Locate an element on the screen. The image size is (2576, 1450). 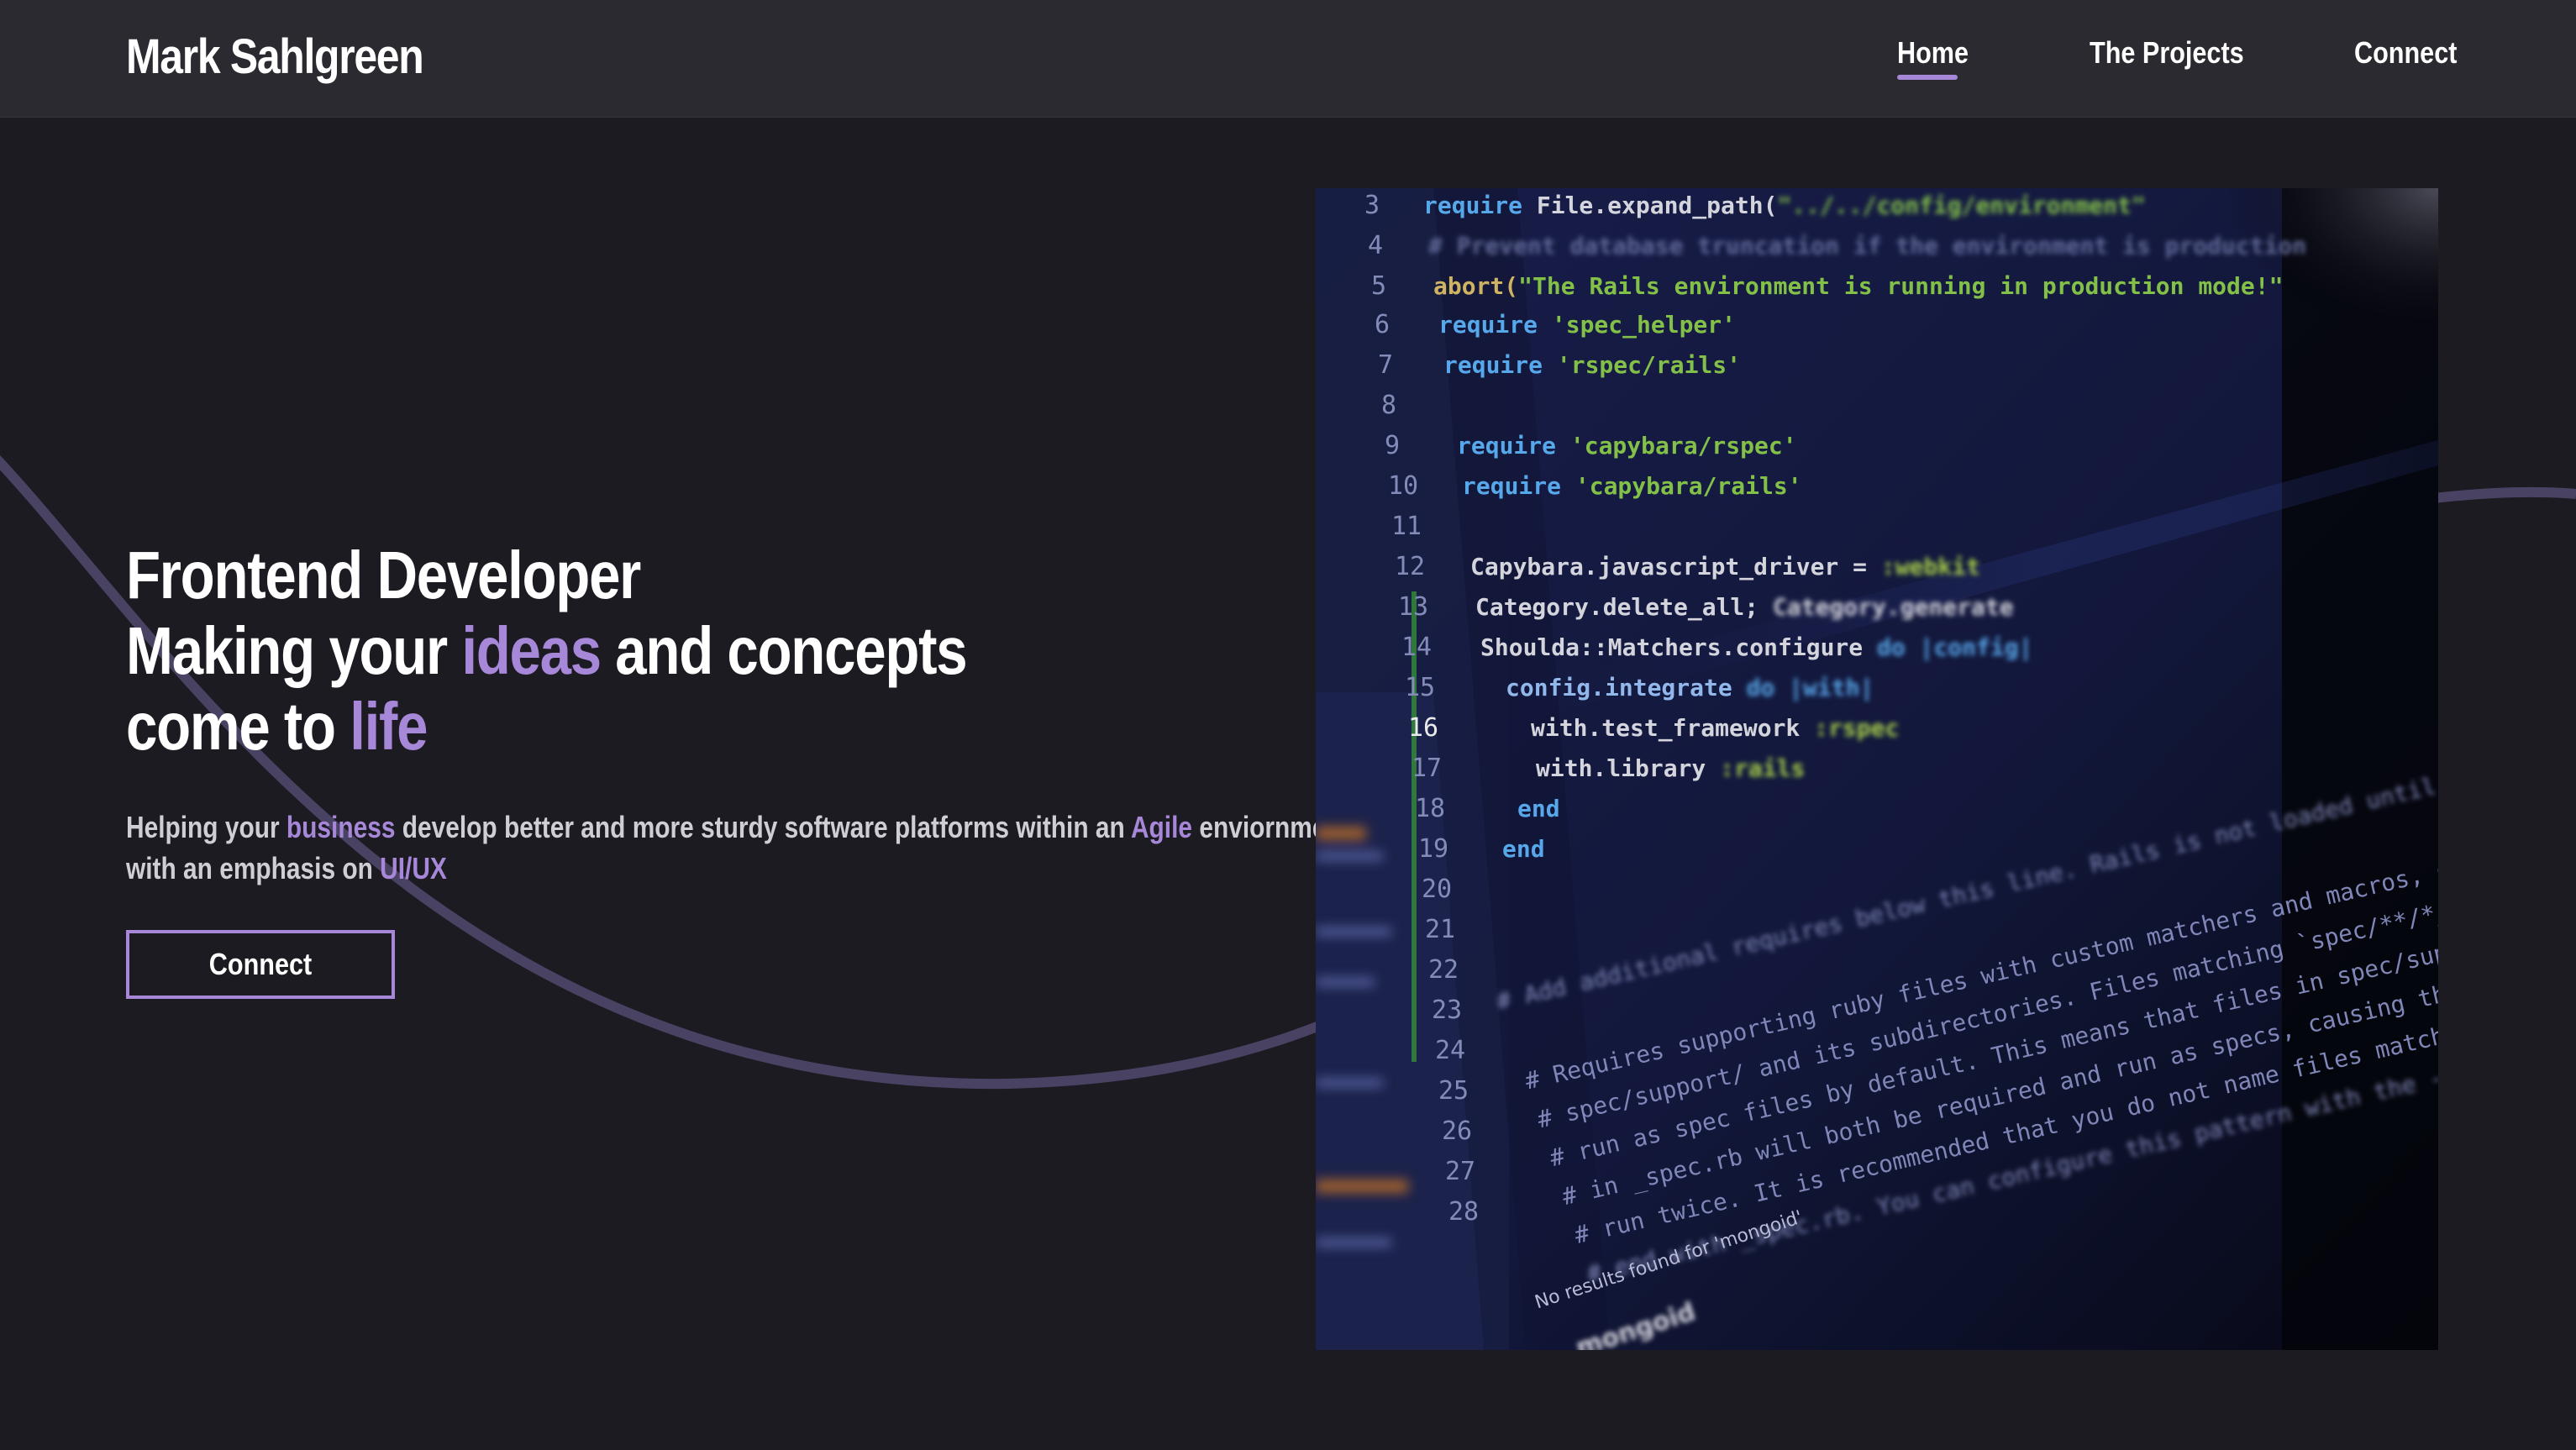
hero-title-line-1: Frontend Developer is located at coordinates (383, 575).